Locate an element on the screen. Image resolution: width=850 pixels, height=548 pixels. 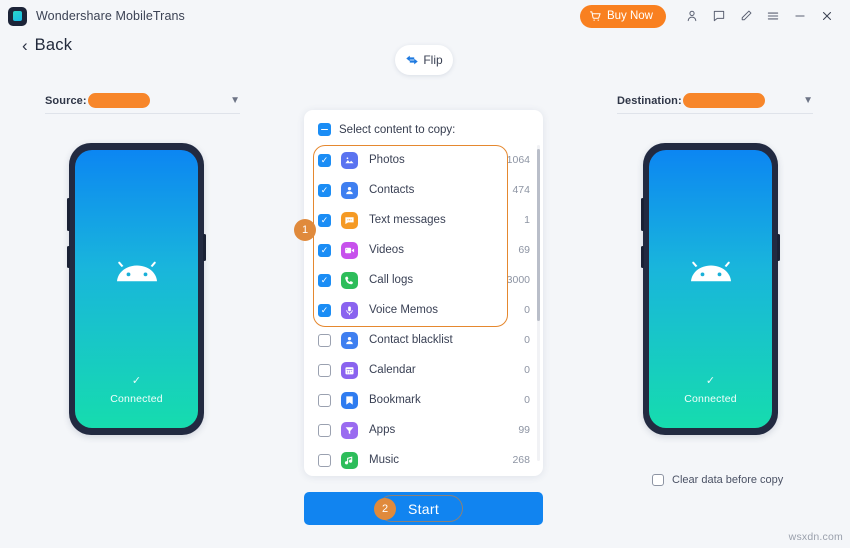
clear-data-checkbox is located at coordinates (658, 480).